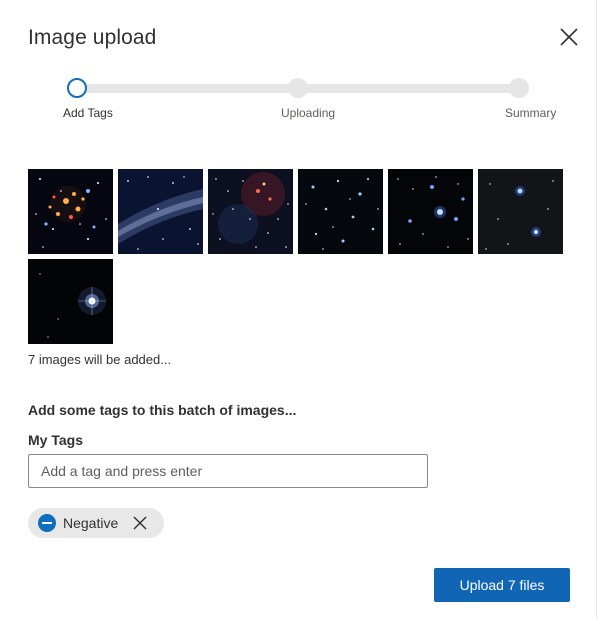 This screenshot has width=599, height=619. I want to click on step-uploading-indicator, so click(298, 88).